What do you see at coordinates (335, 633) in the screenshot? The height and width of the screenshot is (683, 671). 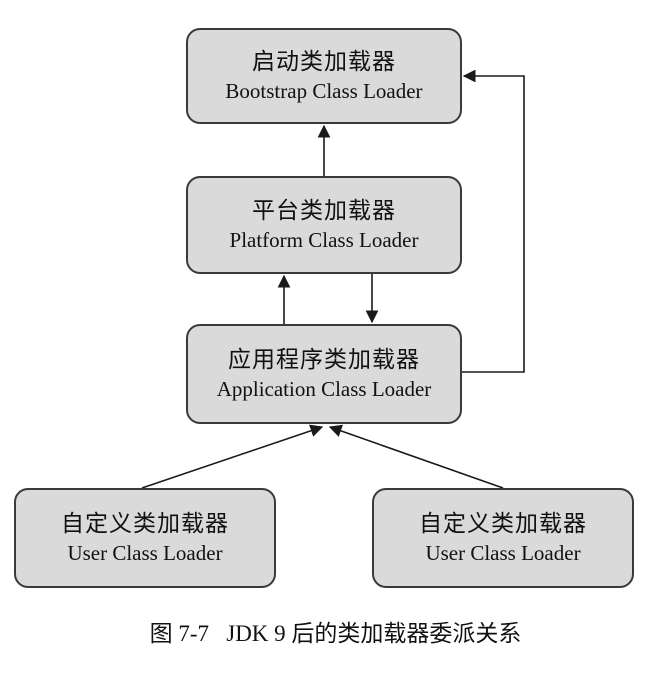 I see `figure-caption: 图 7-7 JDK 9 后的类加载器委派关系` at bounding box center [335, 633].